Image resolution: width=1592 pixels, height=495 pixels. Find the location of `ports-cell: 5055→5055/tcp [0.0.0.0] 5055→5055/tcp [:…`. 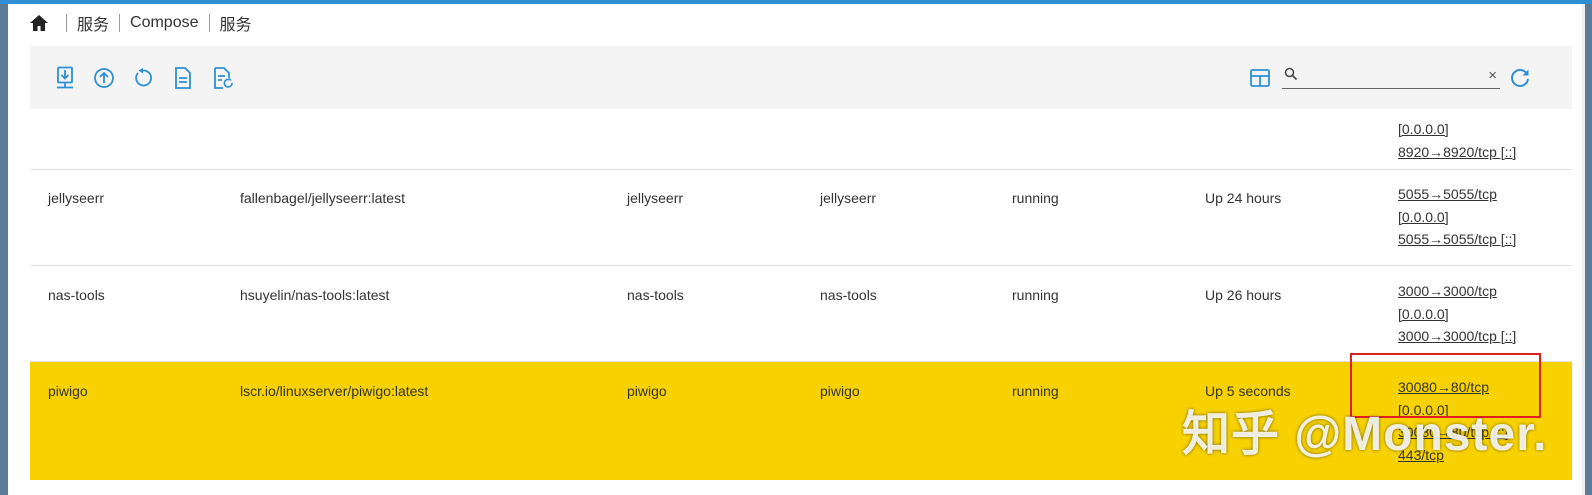

ports-cell: 5055→5055/tcp [0.0.0.0] 5055→5055/tcp [:… is located at coordinates (1457, 217).